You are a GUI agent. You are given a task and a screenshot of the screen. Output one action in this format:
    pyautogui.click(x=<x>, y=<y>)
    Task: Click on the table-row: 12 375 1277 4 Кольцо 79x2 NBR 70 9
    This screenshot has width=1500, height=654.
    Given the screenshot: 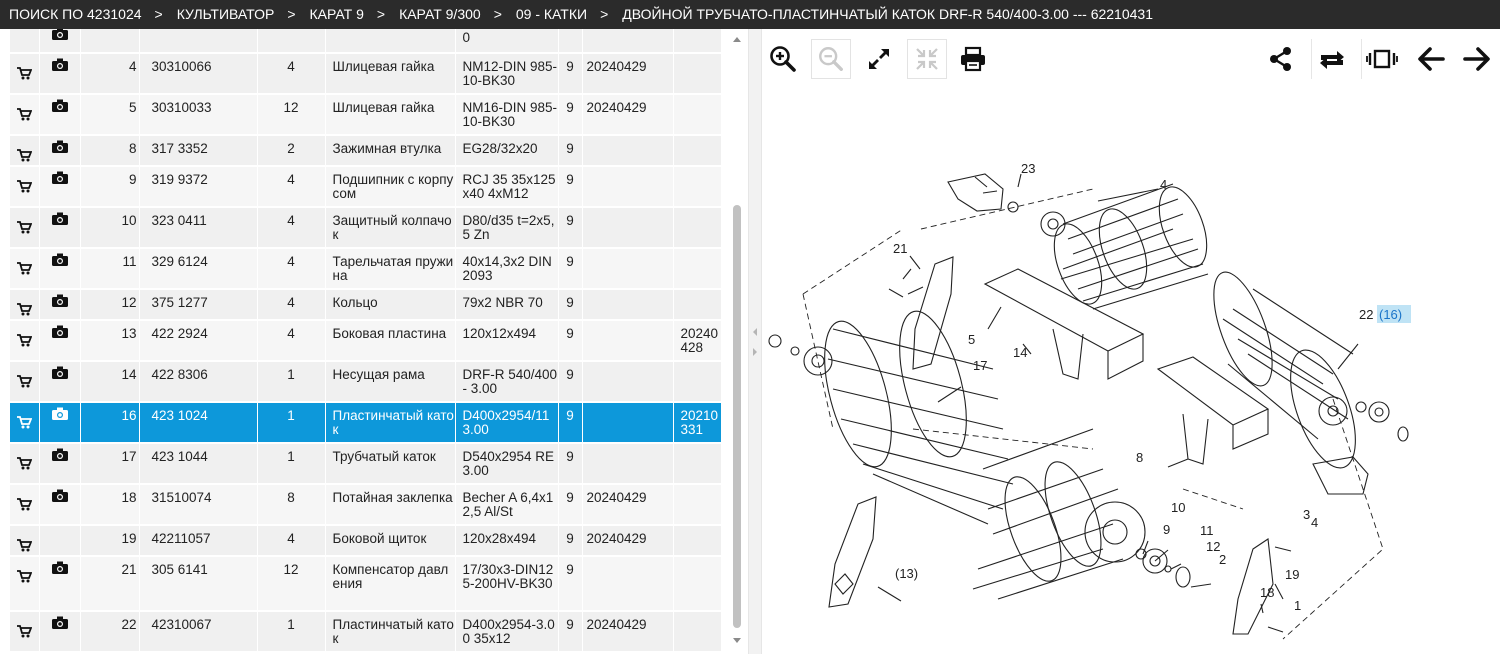 What is the action you would take?
    pyautogui.click(x=366, y=305)
    